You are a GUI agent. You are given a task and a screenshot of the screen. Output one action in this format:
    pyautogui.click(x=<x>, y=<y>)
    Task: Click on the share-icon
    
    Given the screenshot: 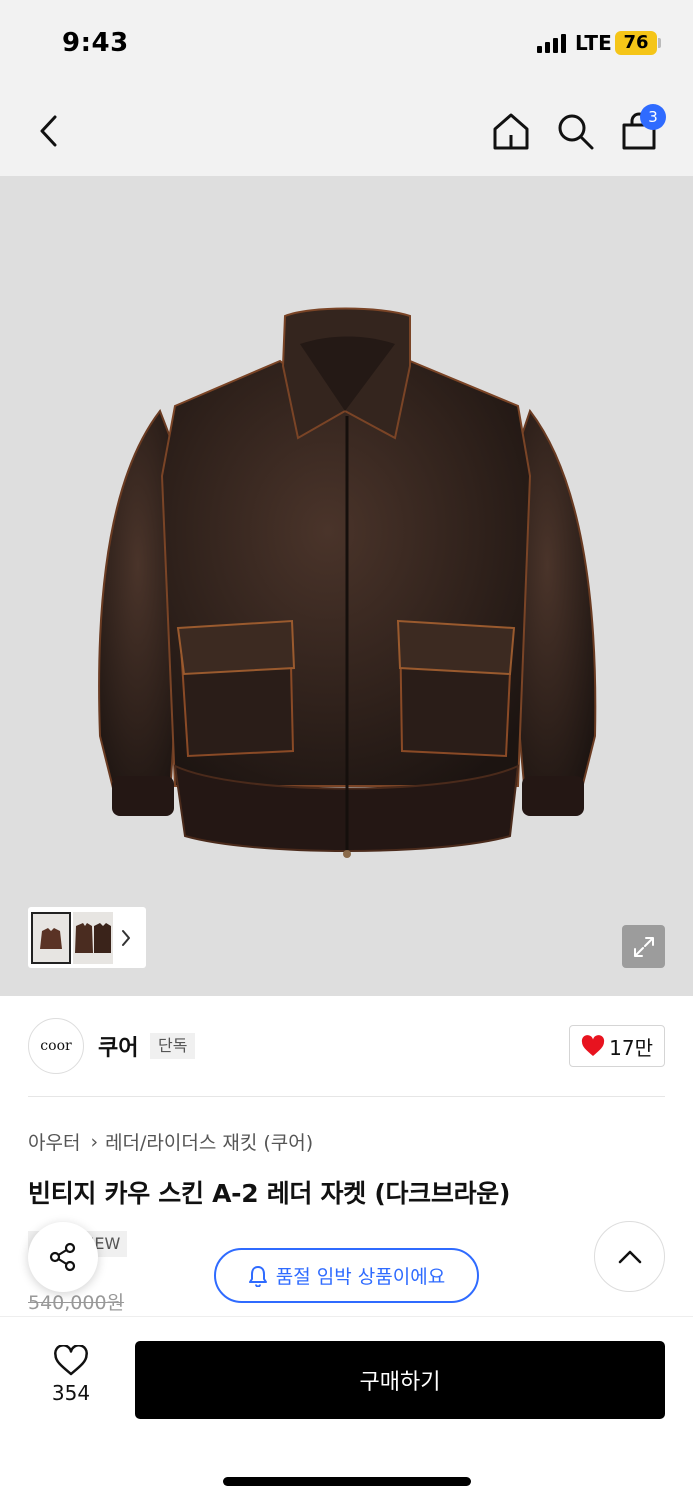 What is the action you would take?
    pyautogui.click(x=62, y=1257)
    